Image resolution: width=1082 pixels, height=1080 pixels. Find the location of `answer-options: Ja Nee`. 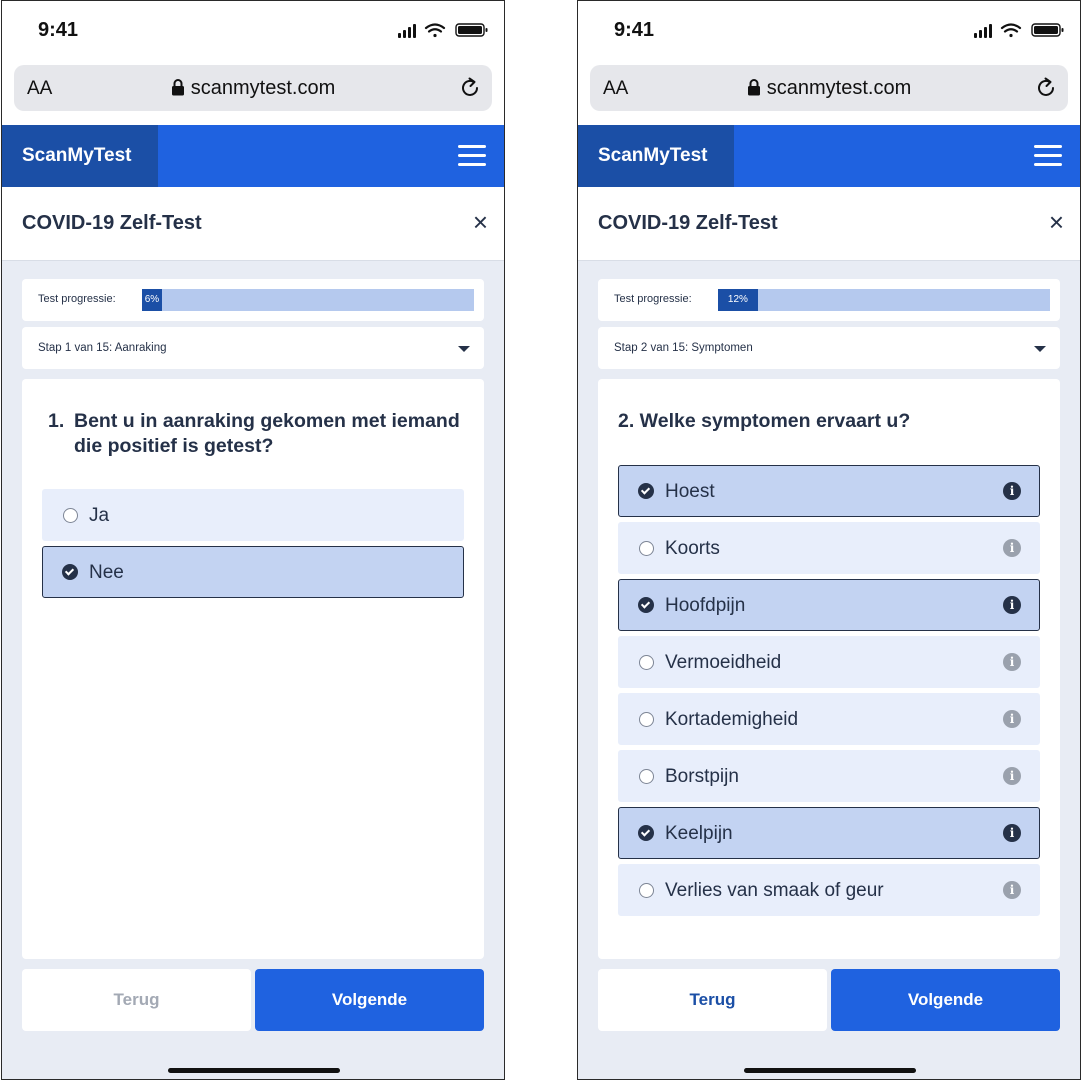

answer-options: Ja Nee is located at coordinates (253, 546).